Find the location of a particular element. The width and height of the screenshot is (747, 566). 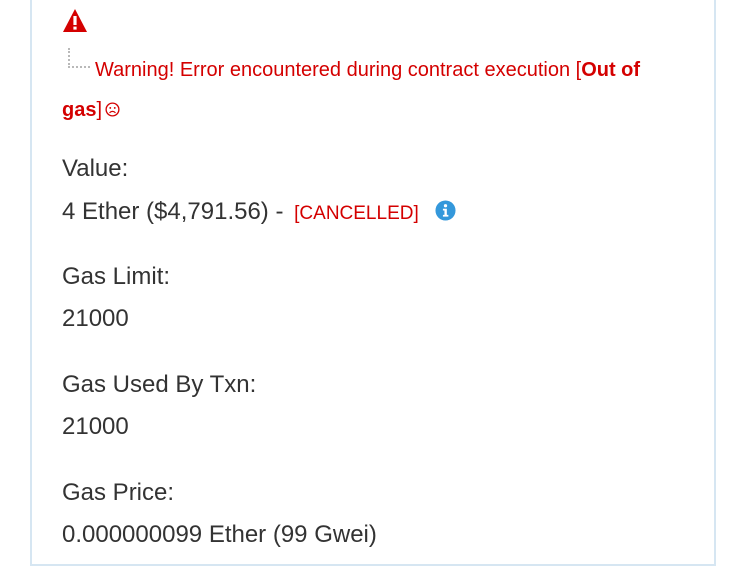

cancelled-badge: [CANCELLED] is located at coordinates (356, 213).